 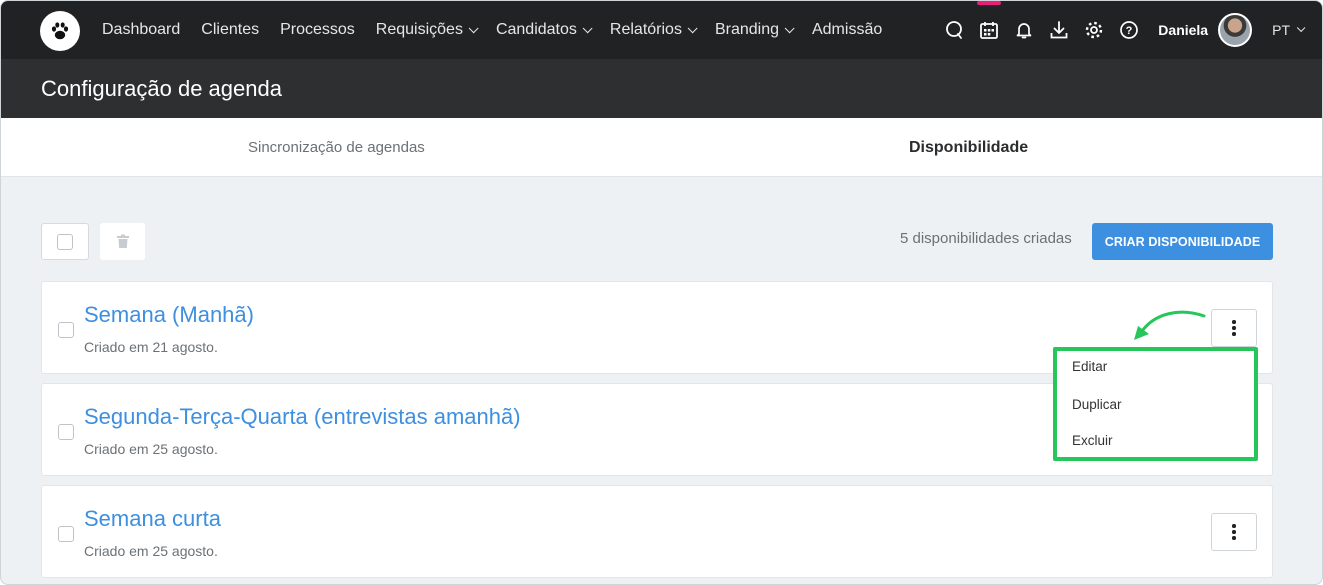 I want to click on nav-candidatos: Candidatos, so click(x=544, y=30).